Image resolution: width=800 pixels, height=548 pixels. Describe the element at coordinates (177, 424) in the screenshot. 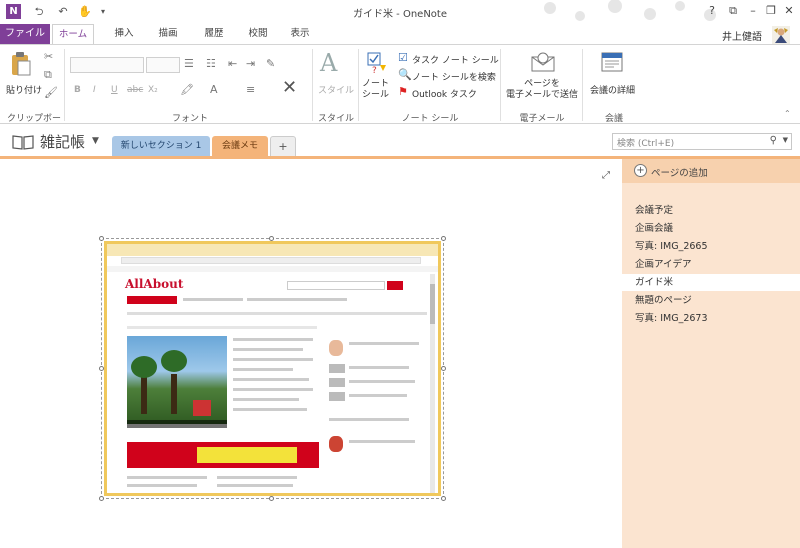

I see `site-photo-caption` at that location.